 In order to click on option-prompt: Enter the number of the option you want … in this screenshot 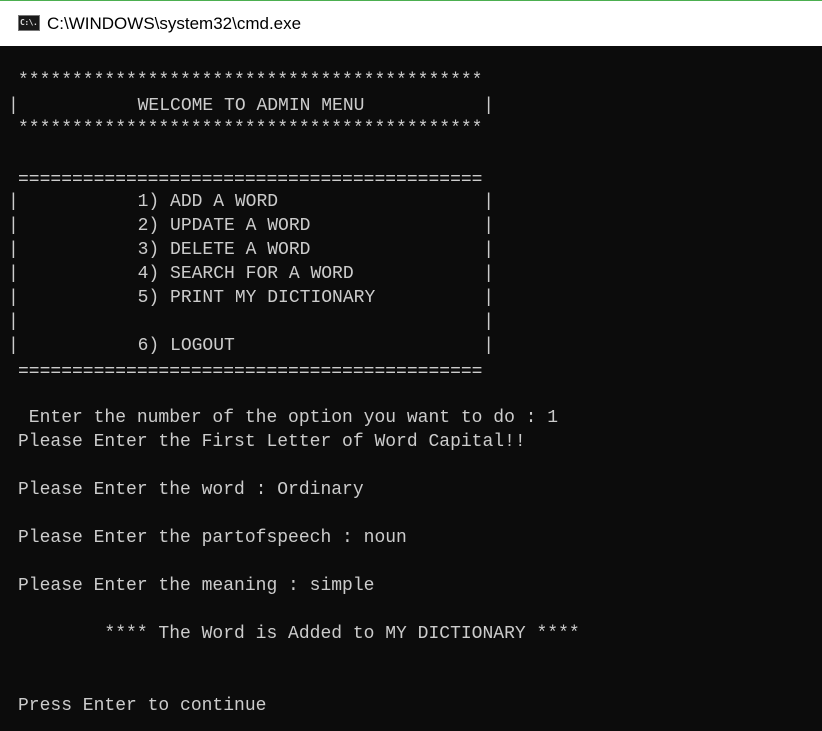, I will do `click(288, 418)`.